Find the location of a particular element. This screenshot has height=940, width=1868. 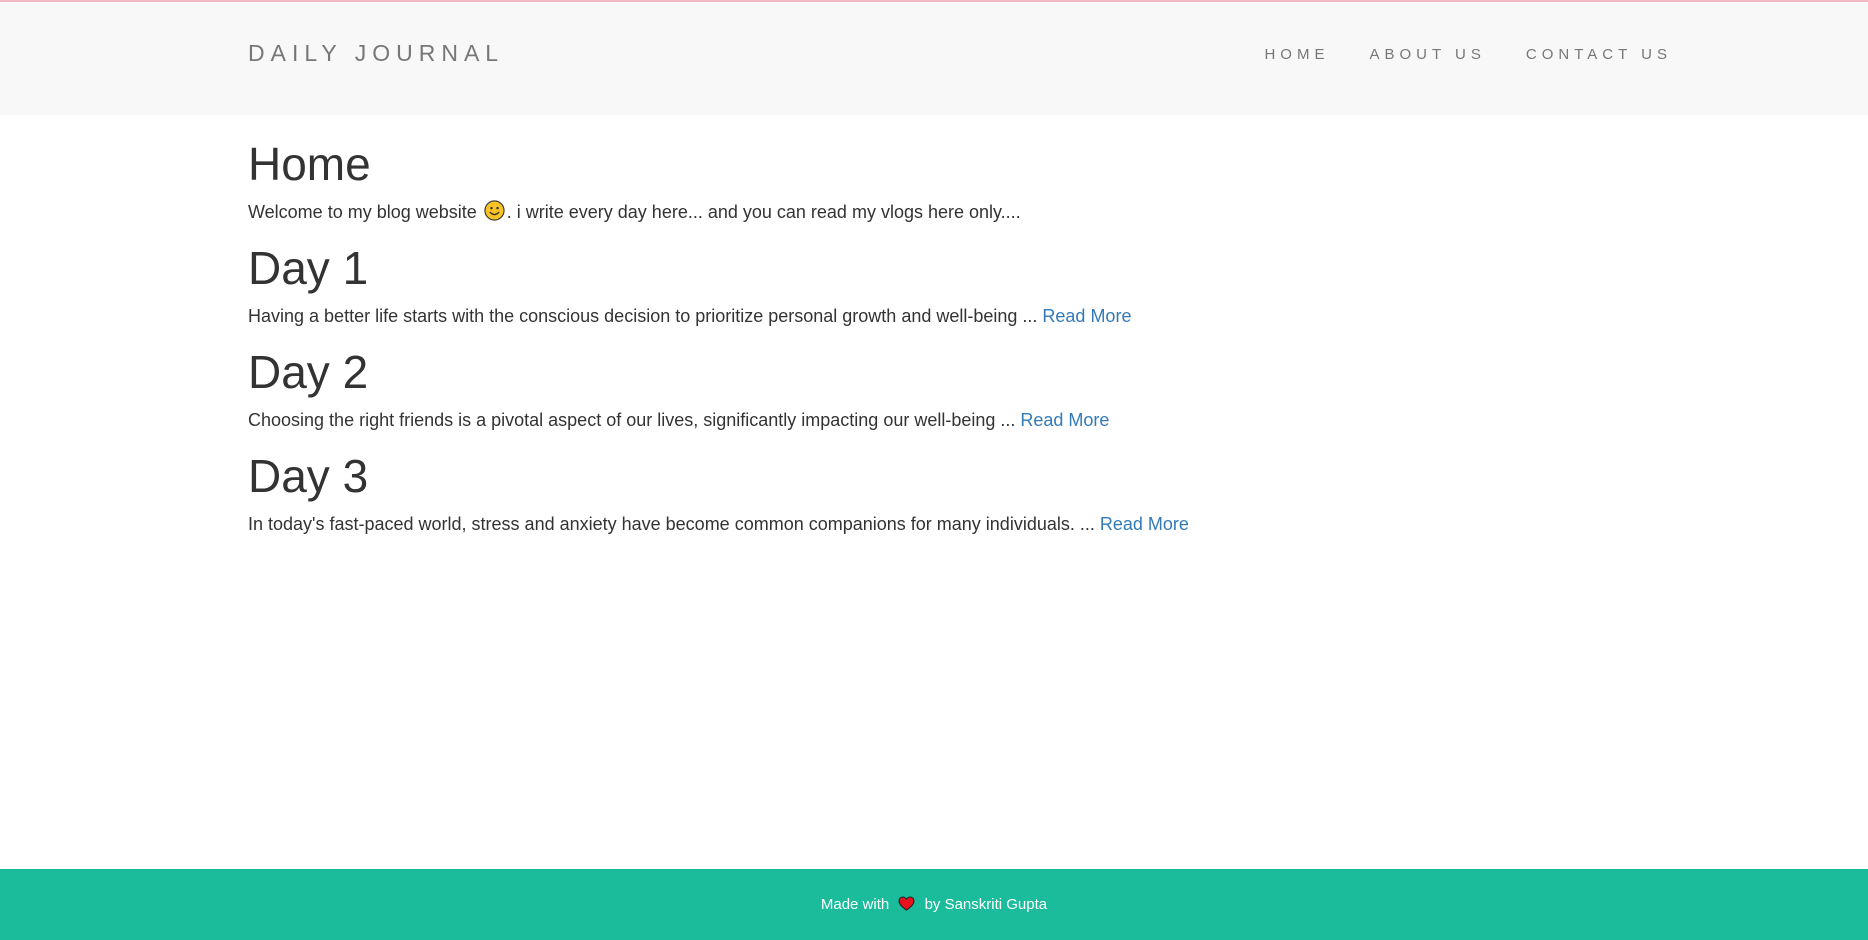

smiley-face-icon is located at coordinates (494, 210).